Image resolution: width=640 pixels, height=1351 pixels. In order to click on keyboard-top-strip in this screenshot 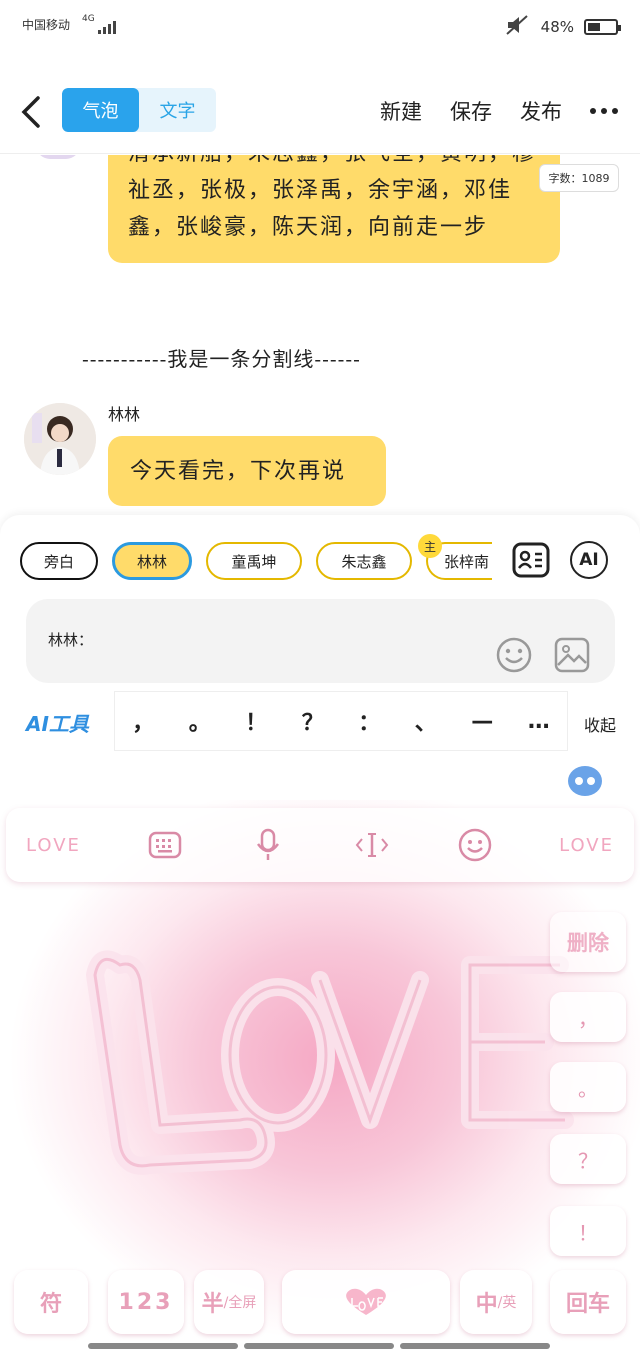, I will do `click(320, 780)`.